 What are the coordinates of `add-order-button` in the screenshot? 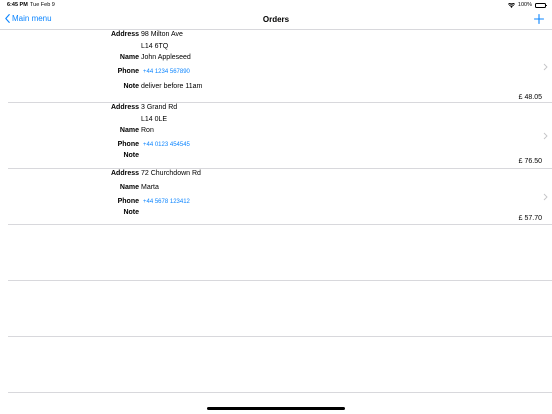 It's located at (539, 19).